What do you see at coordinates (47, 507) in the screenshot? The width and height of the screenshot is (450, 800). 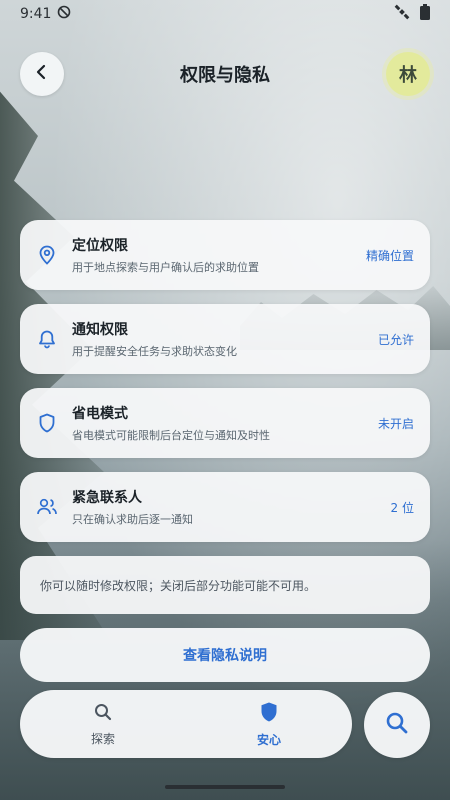 I see `people-icon` at bounding box center [47, 507].